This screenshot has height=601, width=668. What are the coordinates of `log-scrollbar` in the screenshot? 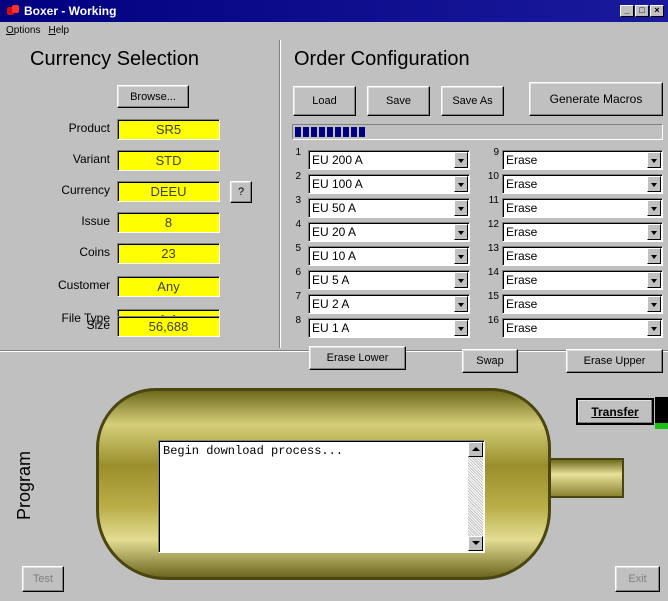 It's located at (475, 496).